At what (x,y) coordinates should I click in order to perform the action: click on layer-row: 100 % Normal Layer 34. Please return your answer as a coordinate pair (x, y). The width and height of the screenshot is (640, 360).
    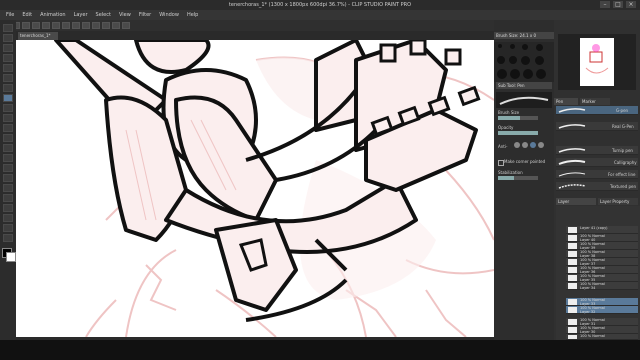
    Looking at the image, I should click on (602, 286).